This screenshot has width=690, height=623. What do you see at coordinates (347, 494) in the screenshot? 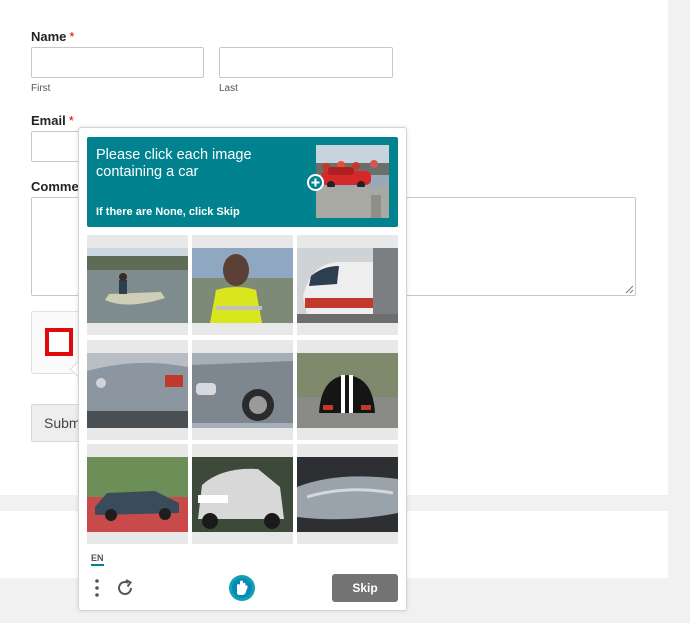
I see `tile-car-silver-closeup` at bounding box center [347, 494].